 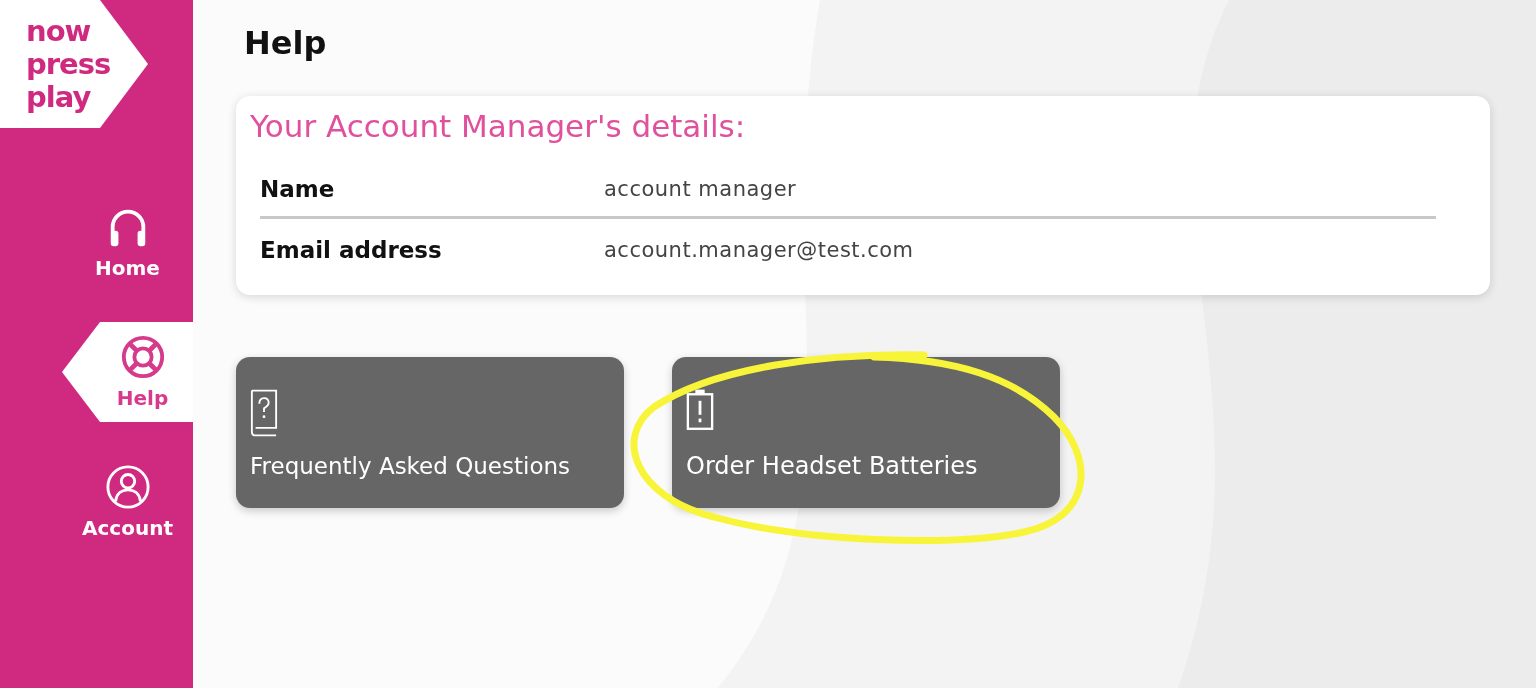 I want to click on nav-item: Help, so click(x=127, y=372).